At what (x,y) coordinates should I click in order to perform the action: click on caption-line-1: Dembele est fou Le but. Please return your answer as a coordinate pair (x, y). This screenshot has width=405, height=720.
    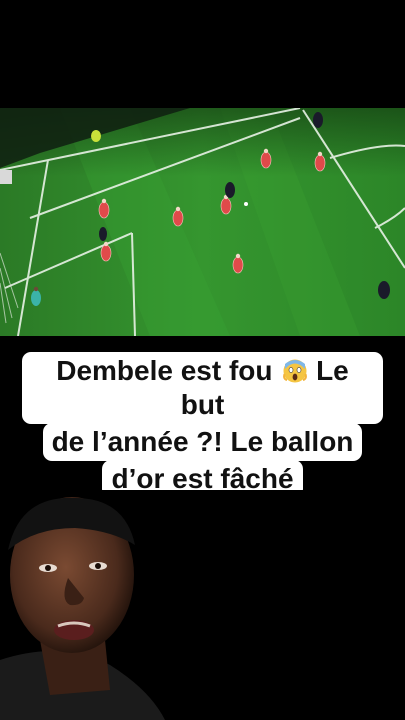
    Looking at the image, I should click on (202, 388).